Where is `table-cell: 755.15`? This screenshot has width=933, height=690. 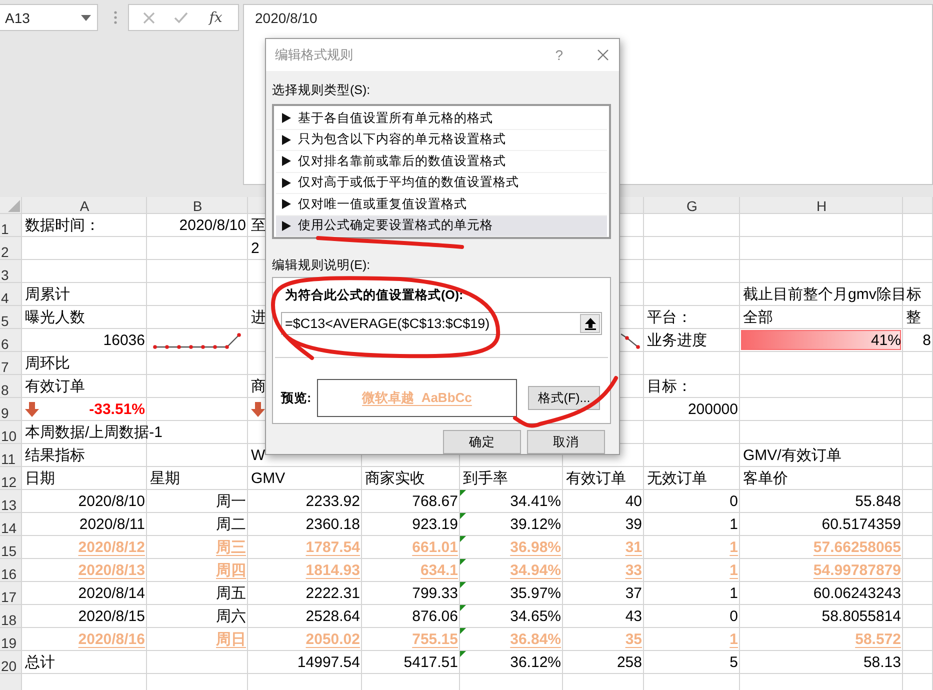 table-cell: 755.15 is located at coordinates (435, 639).